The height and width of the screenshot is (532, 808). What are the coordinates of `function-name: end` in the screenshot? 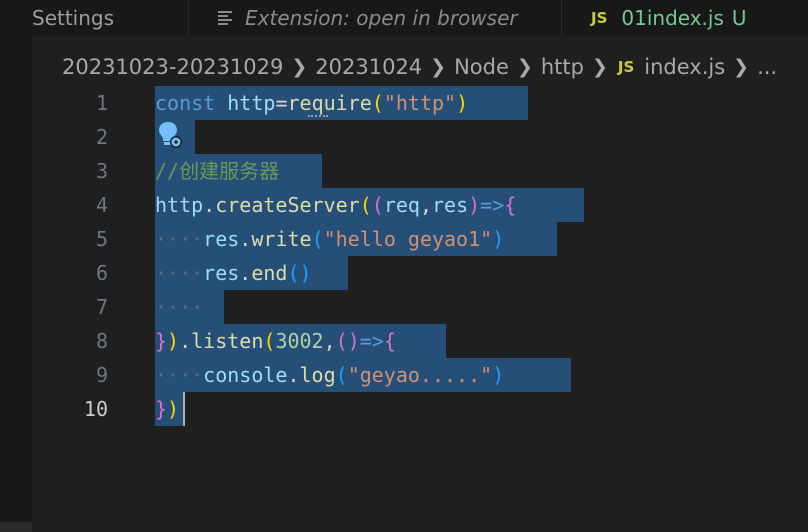 It's located at (269, 273).